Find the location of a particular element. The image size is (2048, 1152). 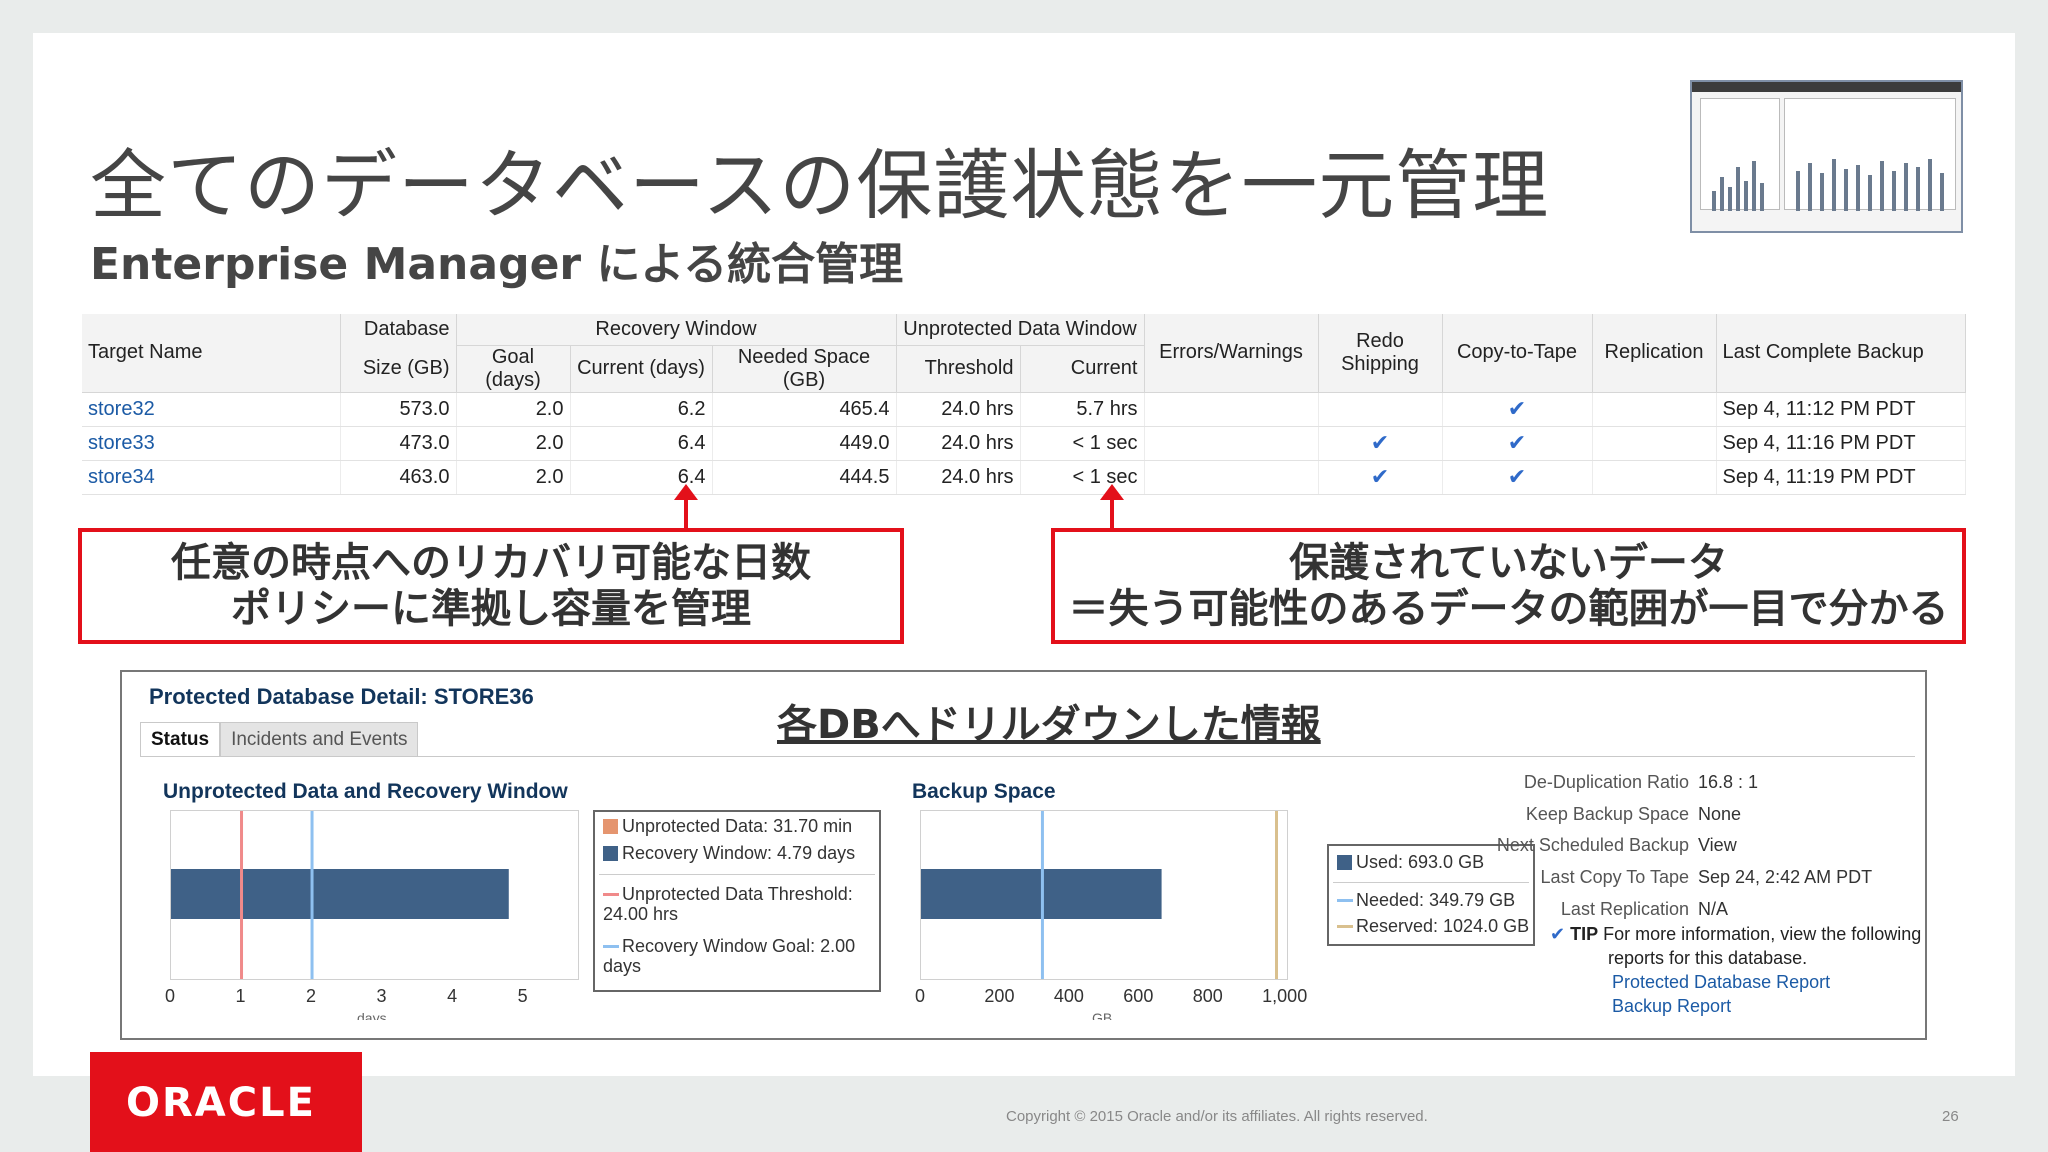

recovery-window-chart is located at coordinates (374, 895).